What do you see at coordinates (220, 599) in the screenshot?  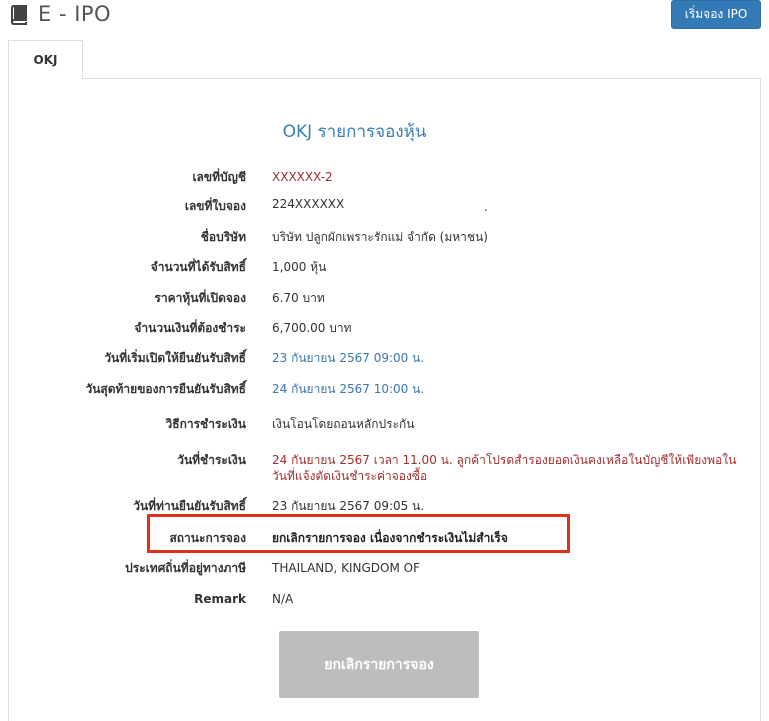 I see `field-label: Remark` at bounding box center [220, 599].